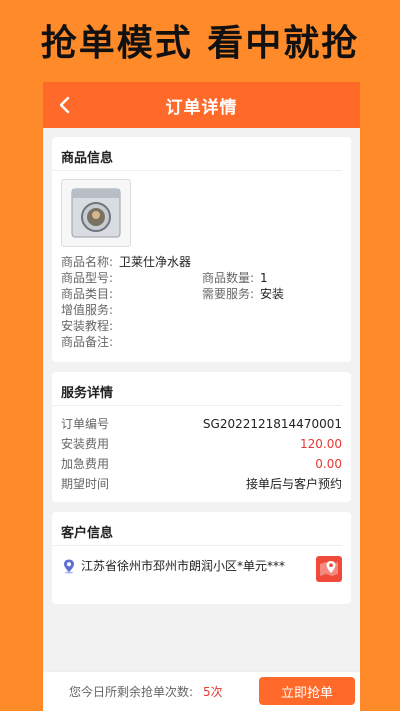 This screenshot has width=400, height=711. What do you see at coordinates (197, 389) in the screenshot?
I see `service-section-title: 服务详情` at bounding box center [197, 389].